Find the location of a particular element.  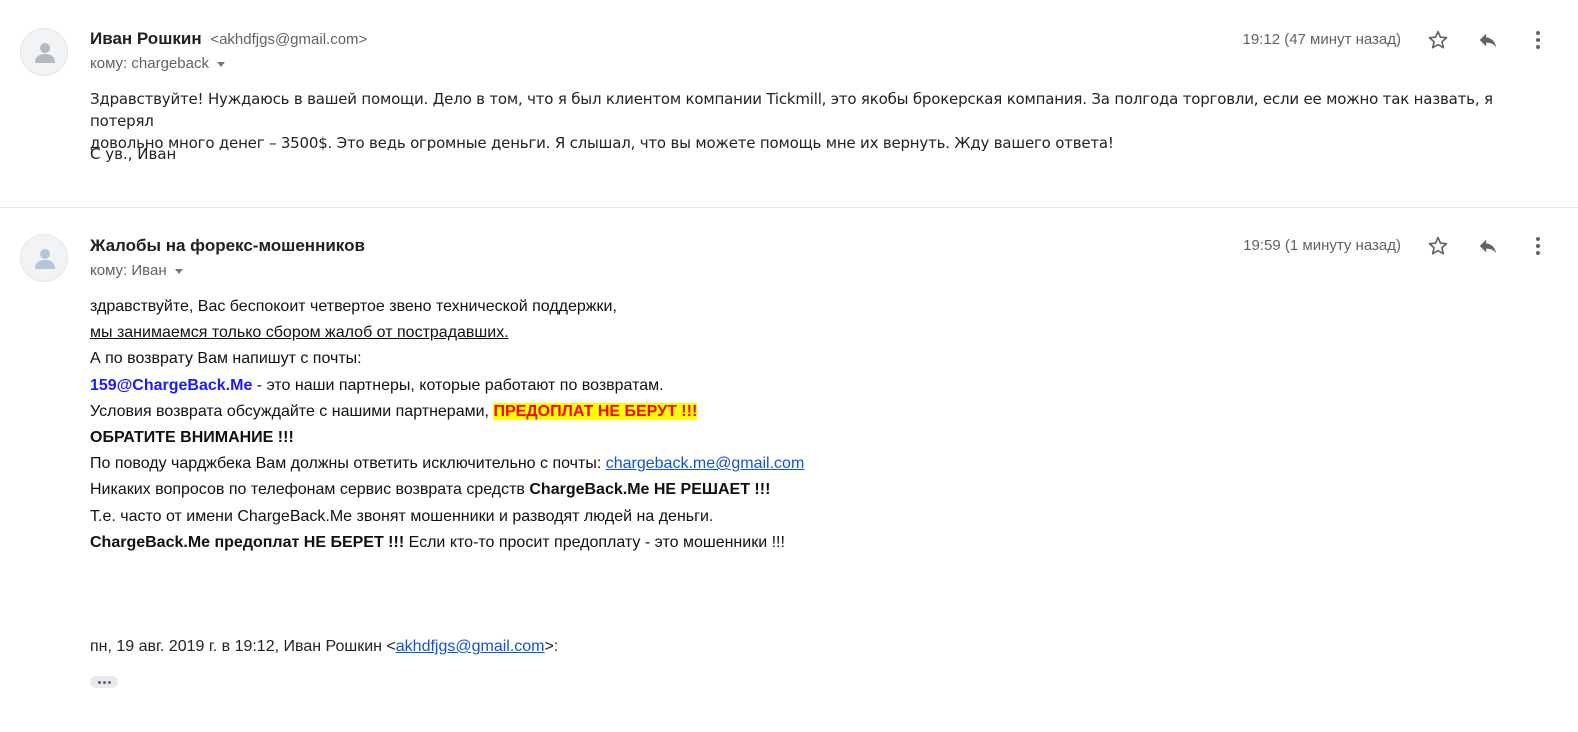

bold-text: ChargeBack.Me НЕ РЕШАЕТ !!! is located at coordinates (650, 490).